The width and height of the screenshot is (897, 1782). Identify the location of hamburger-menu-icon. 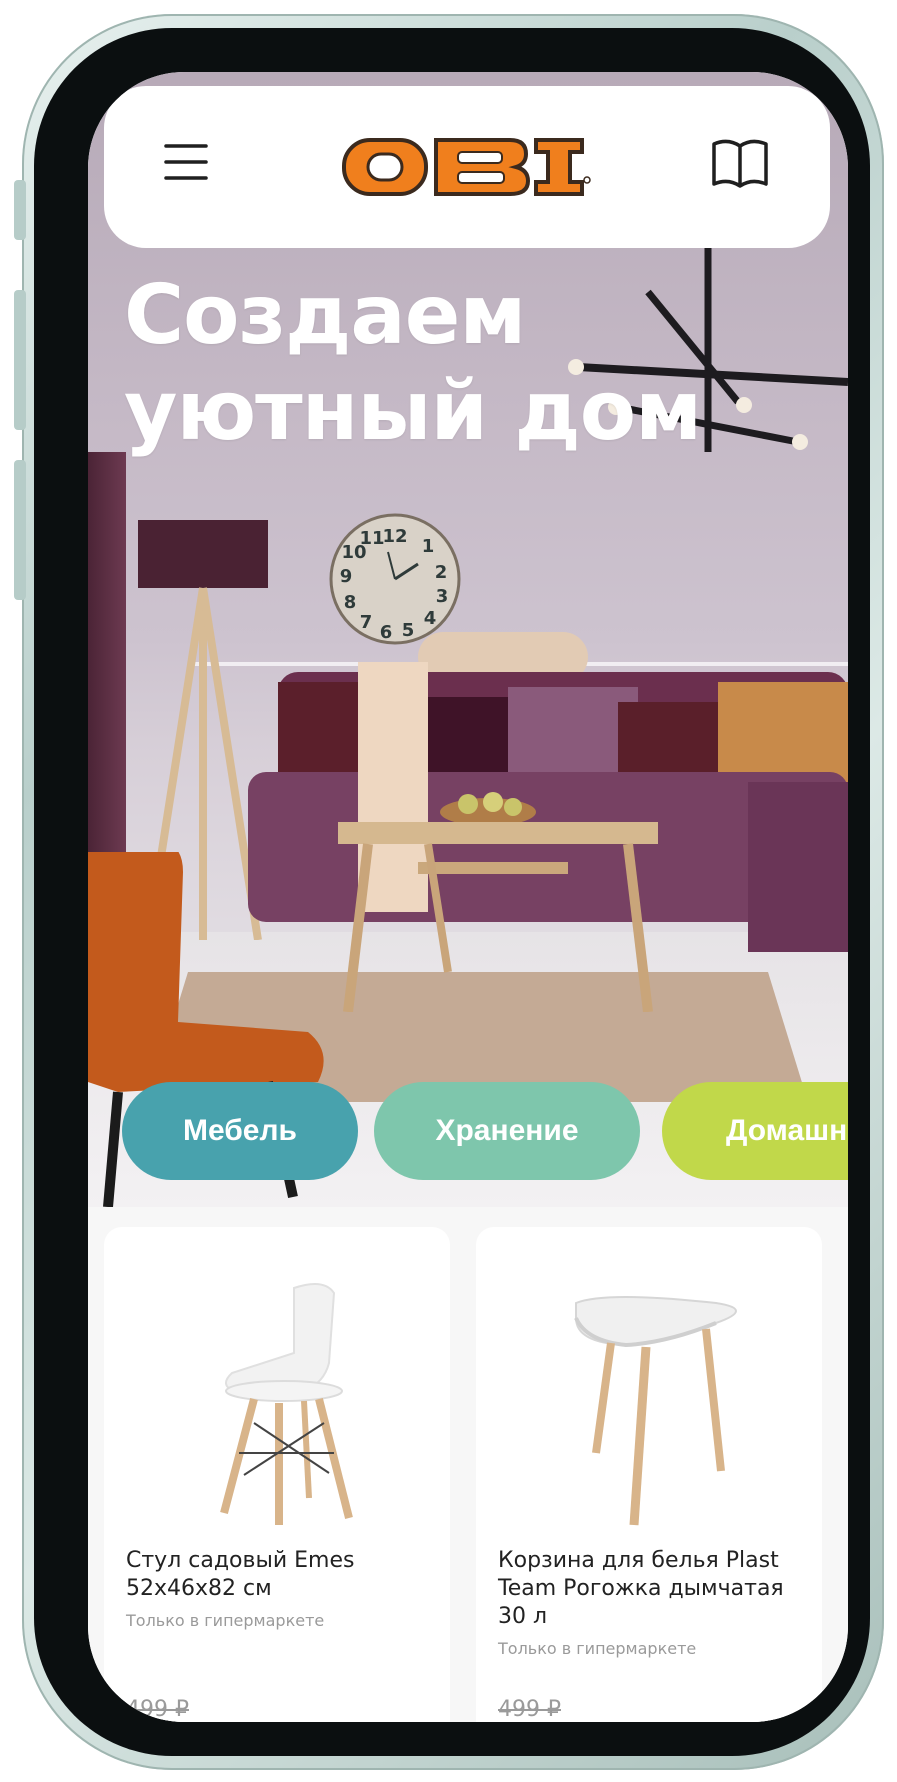
(186, 162).